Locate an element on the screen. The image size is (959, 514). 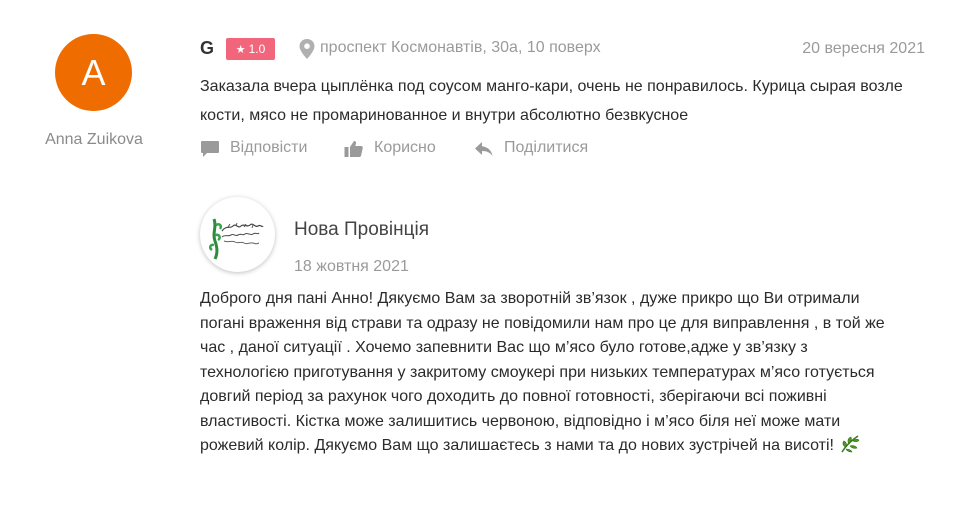
review-date: 20 вересня 2021 is located at coordinates (863, 48).